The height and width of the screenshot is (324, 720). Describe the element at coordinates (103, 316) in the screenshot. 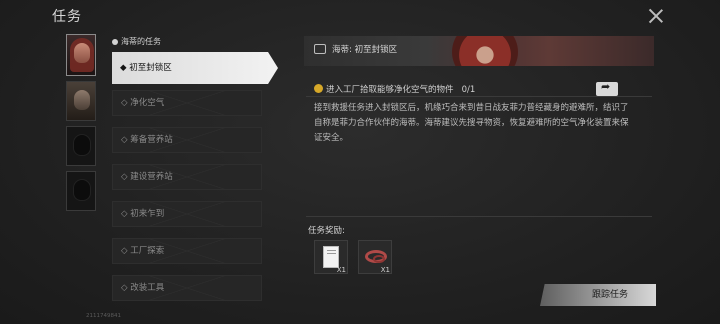

I see `user-id: 2111749841` at that location.